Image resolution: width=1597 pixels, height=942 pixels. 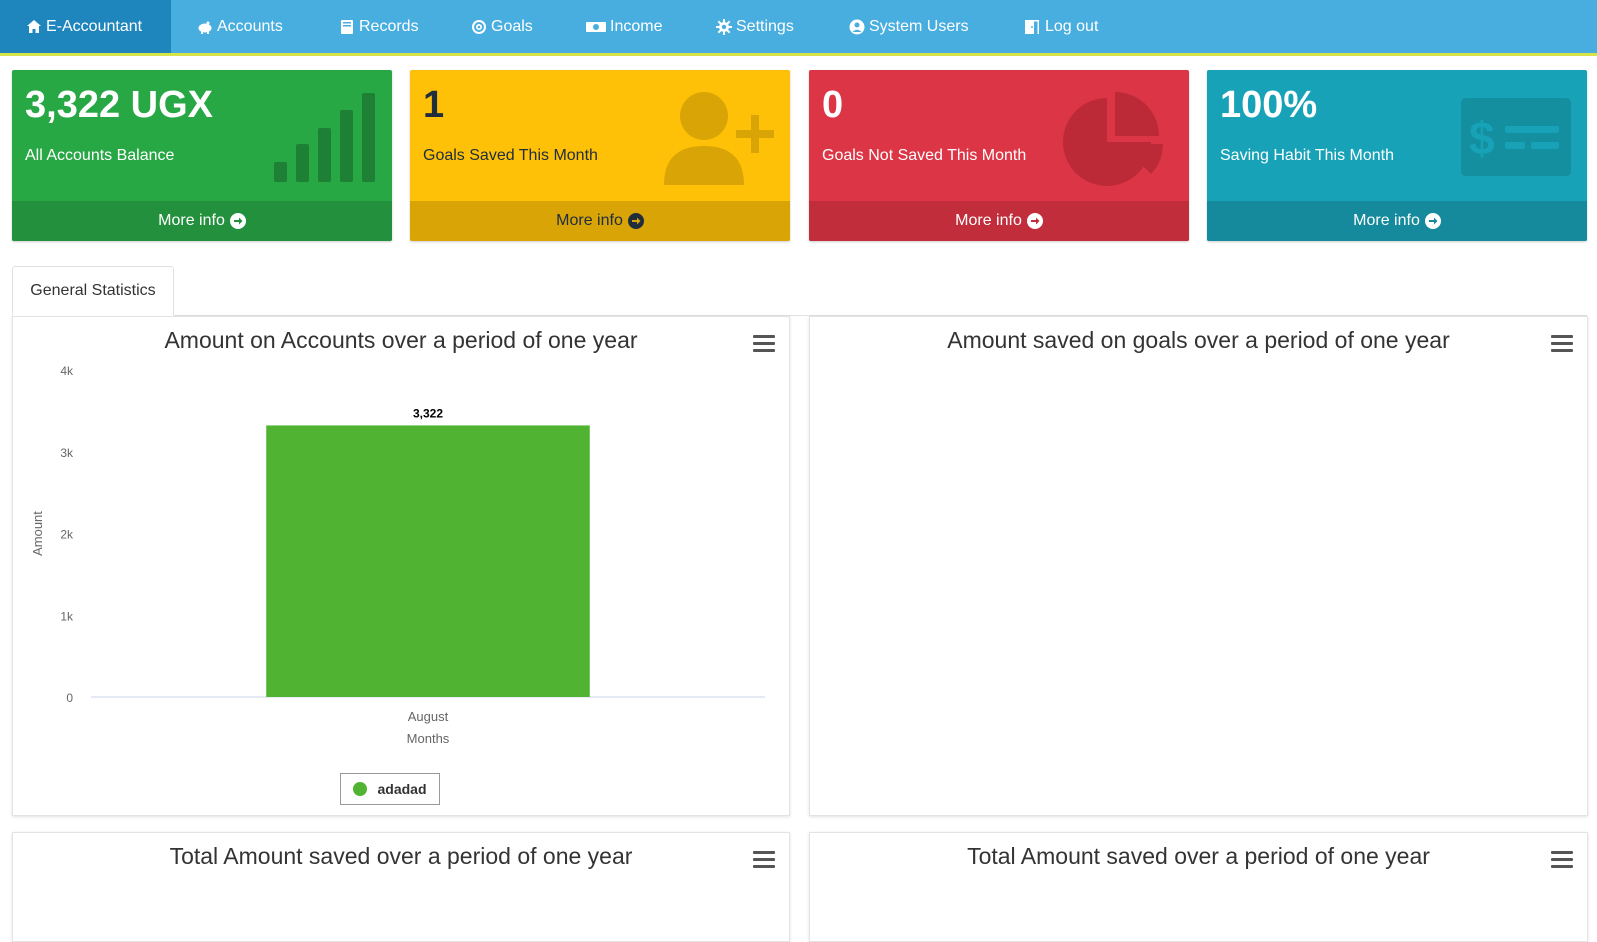 What do you see at coordinates (1397, 155) in the screenshot?
I see `stat-box-saving-habit: 100% Saving Habit This Month $ More info` at bounding box center [1397, 155].